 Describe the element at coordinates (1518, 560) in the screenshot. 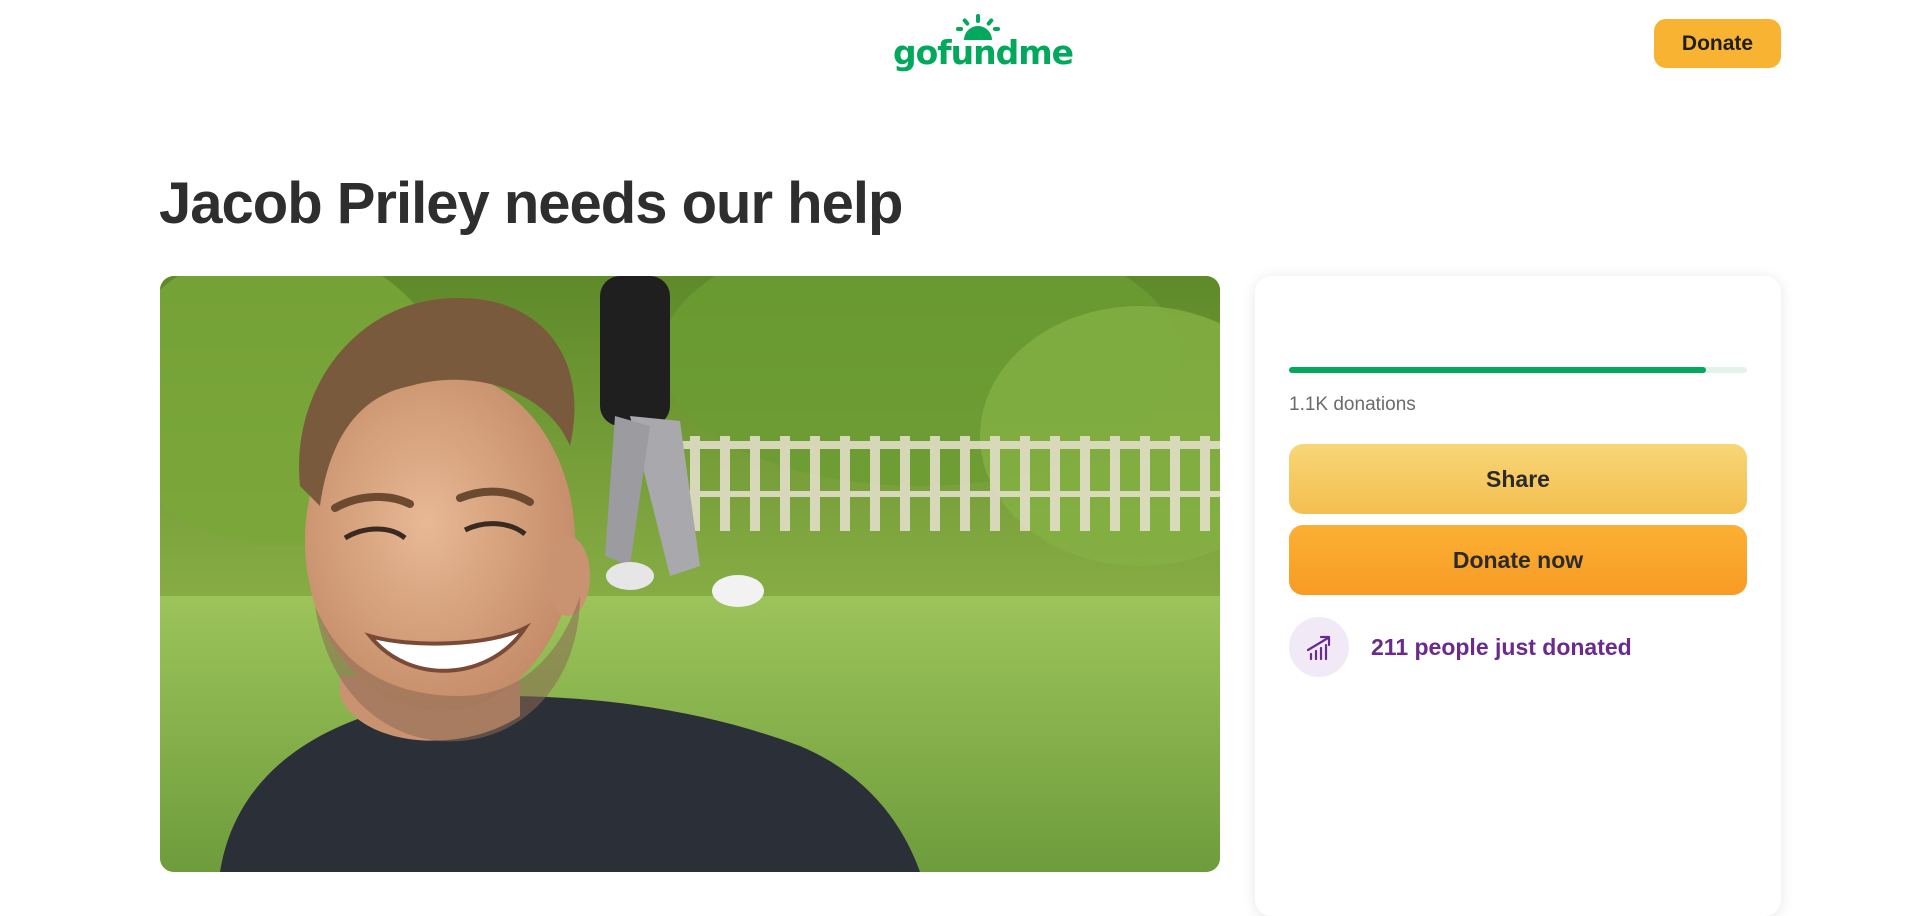

I see `donate-now-button: Donate now` at that location.